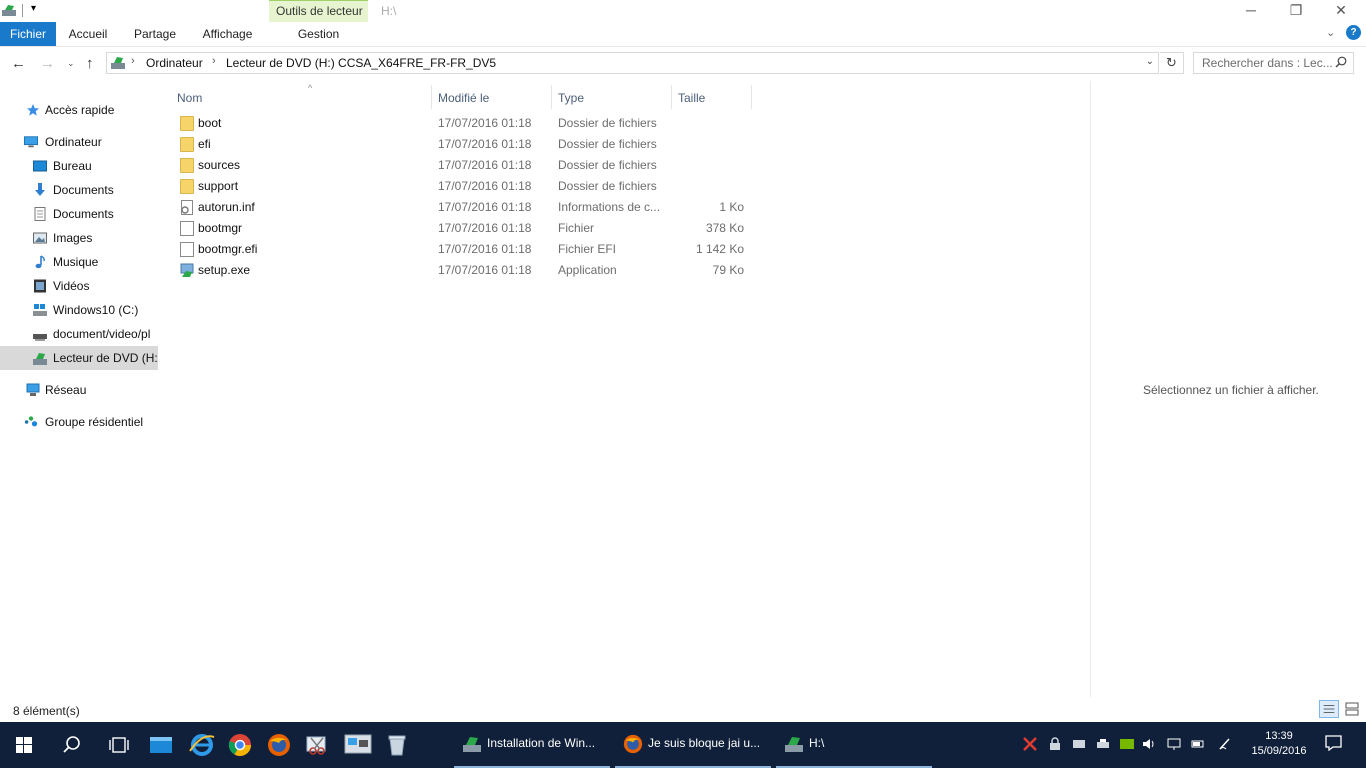  I want to click on printer-icon, so click(1103, 744).